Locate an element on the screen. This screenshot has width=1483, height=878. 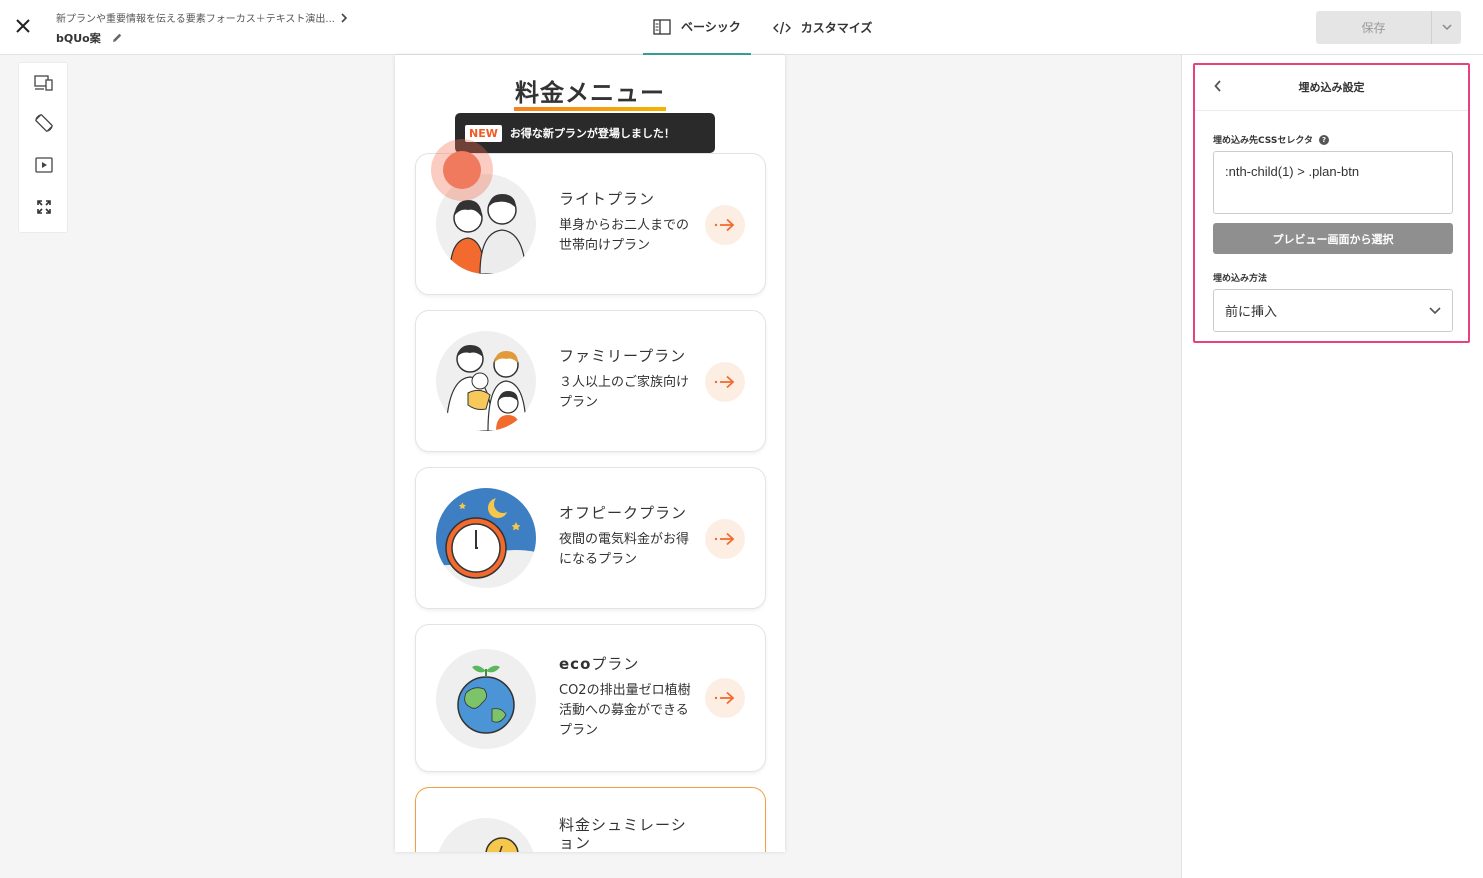
method-label: 埋め込み方法 is located at coordinates (1240, 277).